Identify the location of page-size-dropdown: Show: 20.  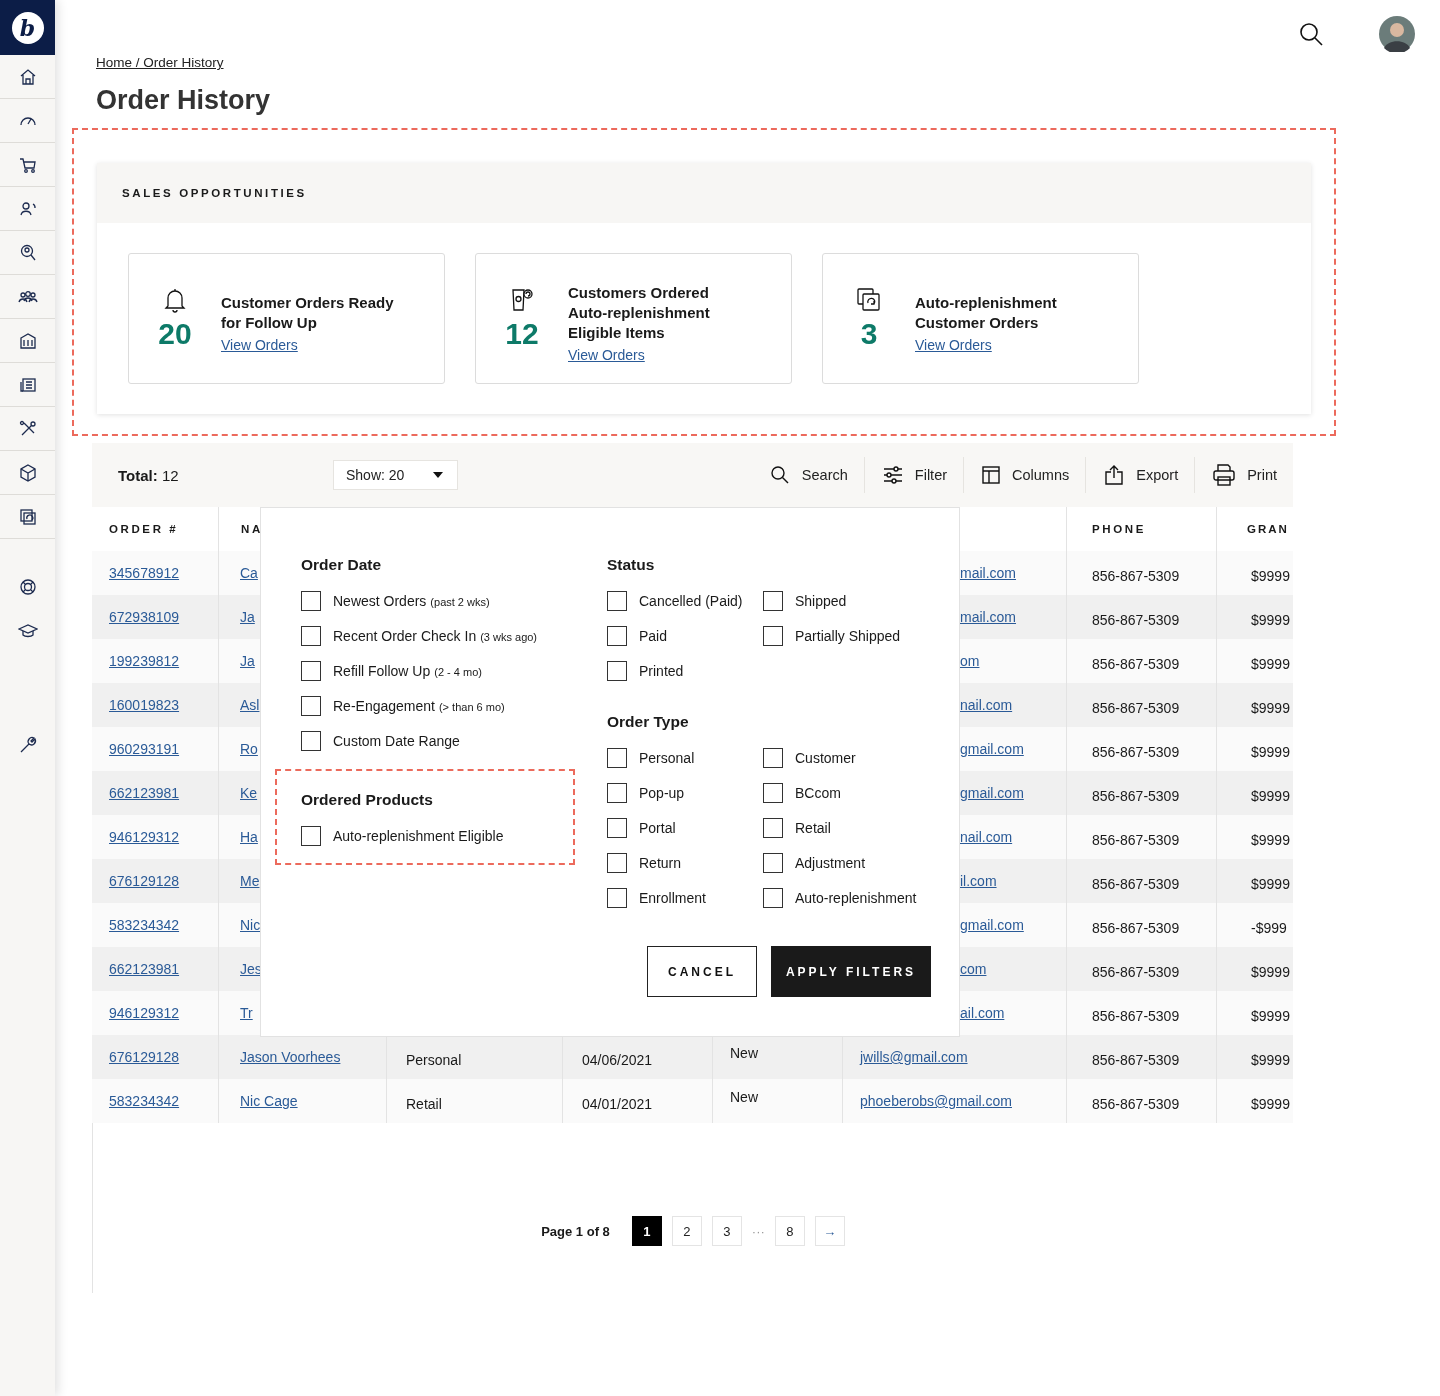
(395, 475).